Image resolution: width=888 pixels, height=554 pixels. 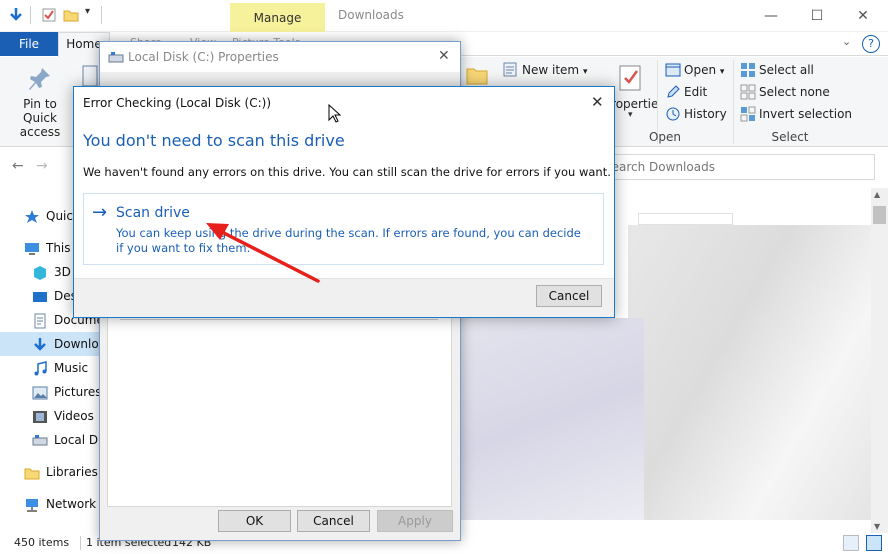 What do you see at coordinates (51, 393) in the screenshot?
I see `sidebar-item-pictures: Pictures` at bounding box center [51, 393].